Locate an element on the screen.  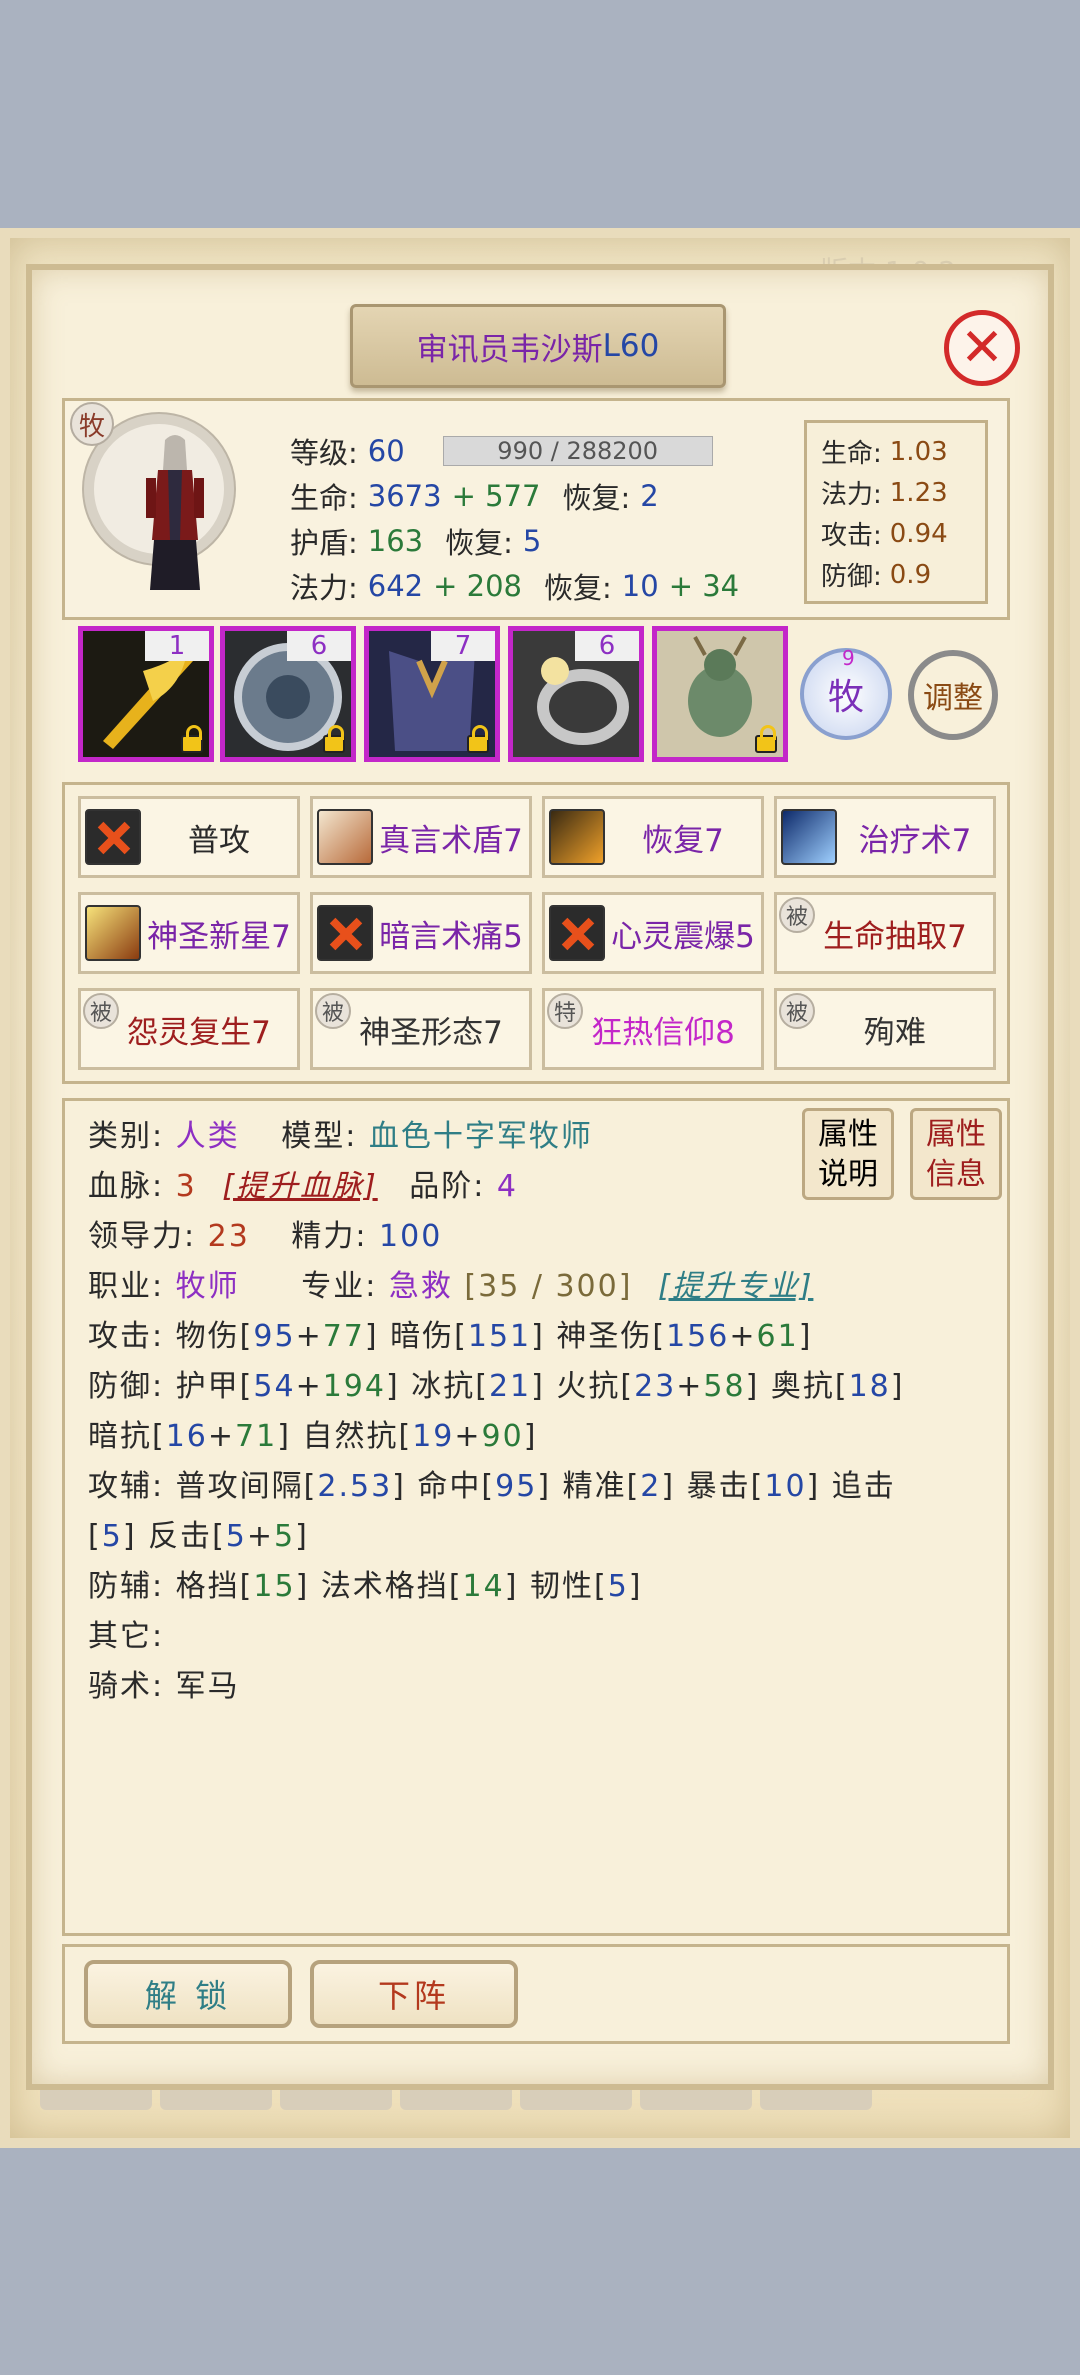
crit-value: 10 is located at coordinates (785, 1486).